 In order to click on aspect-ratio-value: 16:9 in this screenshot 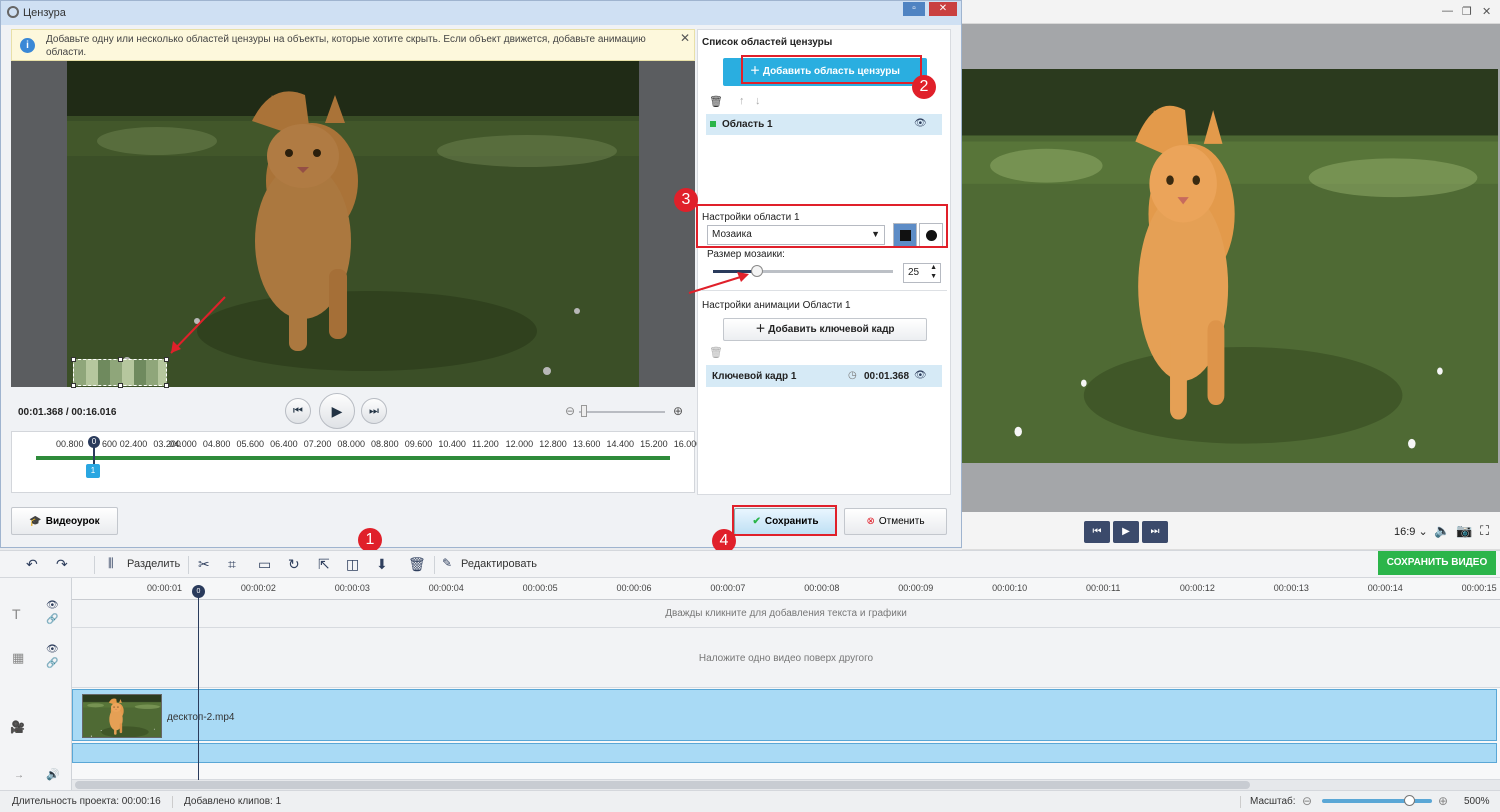, I will do `click(1405, 532)`.